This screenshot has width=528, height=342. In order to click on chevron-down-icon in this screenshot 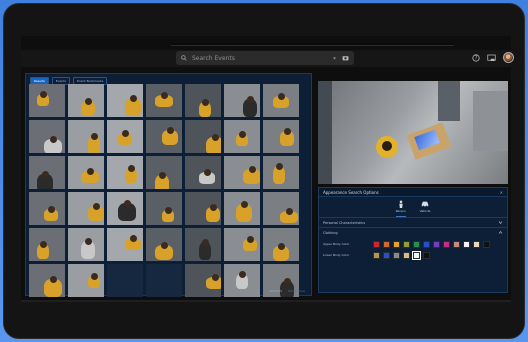, I will do `click(334, 58)`.